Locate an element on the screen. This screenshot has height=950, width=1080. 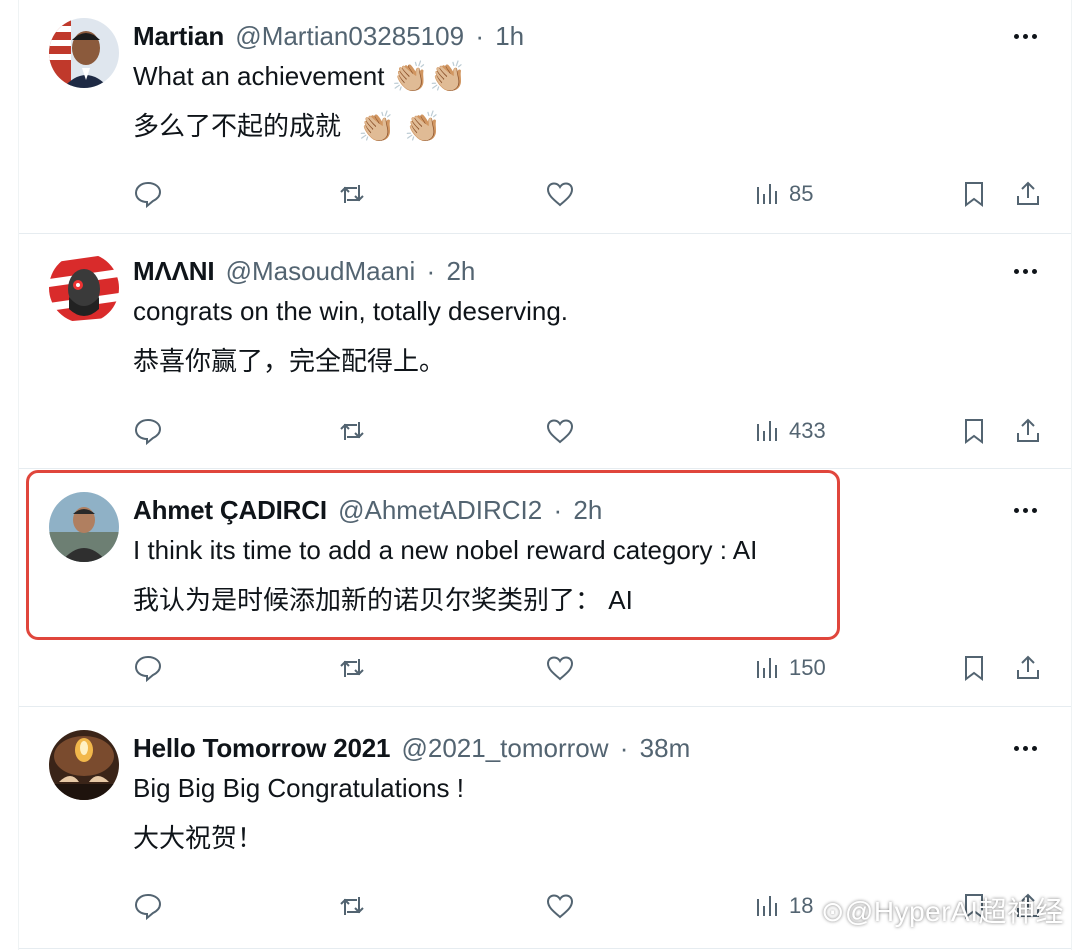
user-handle: @Martian03285109 is located at coordinates (349, 36).